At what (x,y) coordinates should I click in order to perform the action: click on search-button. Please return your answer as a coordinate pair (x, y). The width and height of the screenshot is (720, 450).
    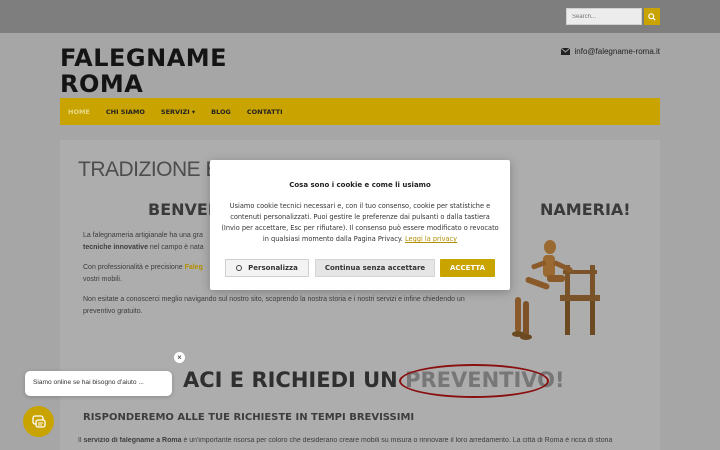
    Looking at the image, I should click on (652, 16).